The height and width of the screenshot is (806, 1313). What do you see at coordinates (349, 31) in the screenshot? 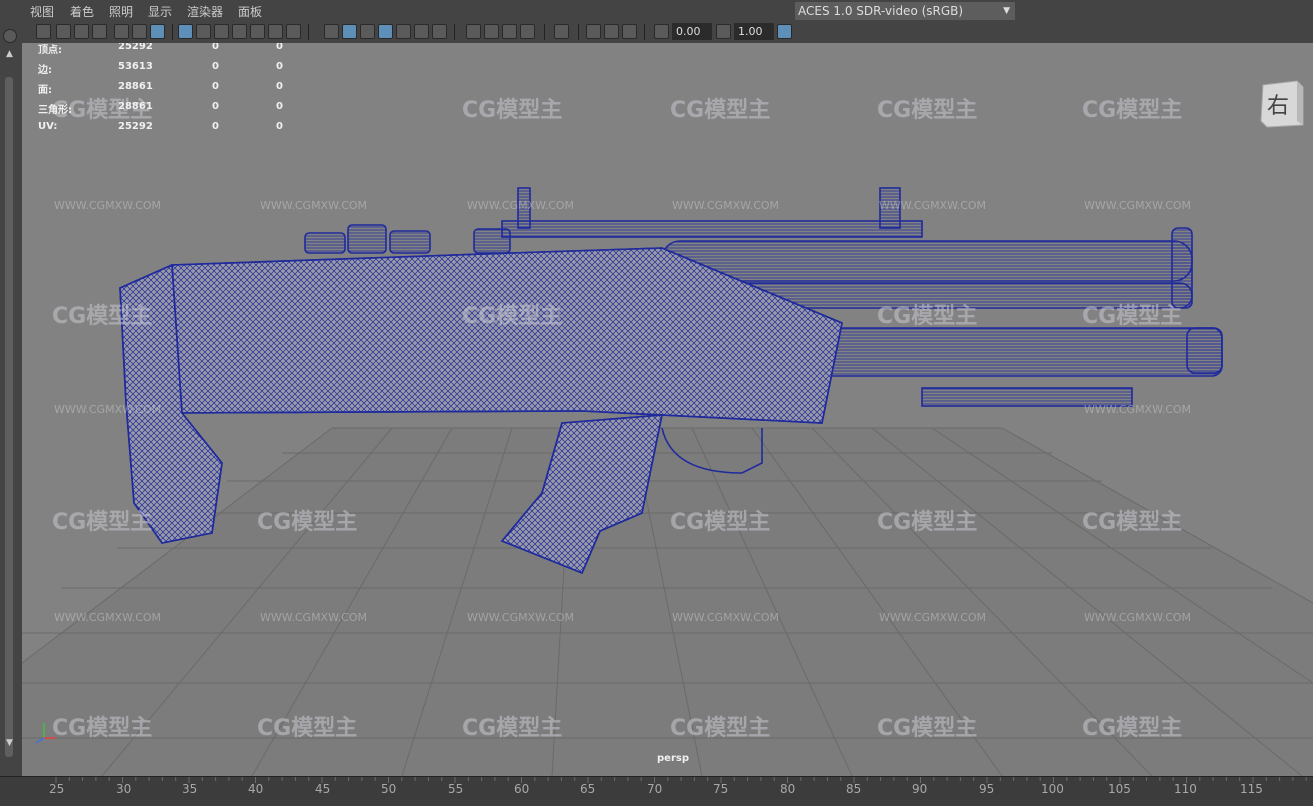
I see `smooth-shade-icon` at bounding box center [349, 31].